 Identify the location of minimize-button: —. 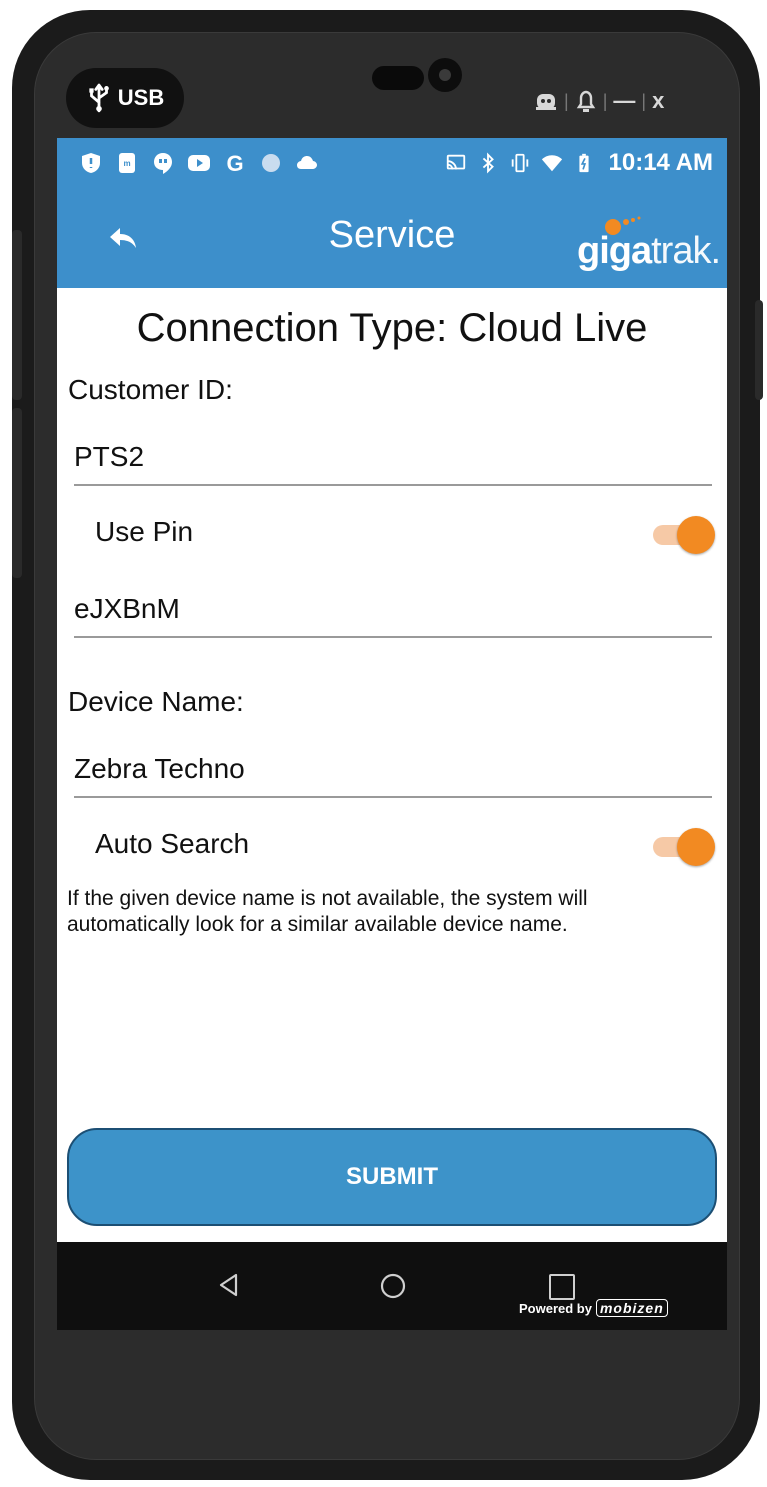
(624, 101).